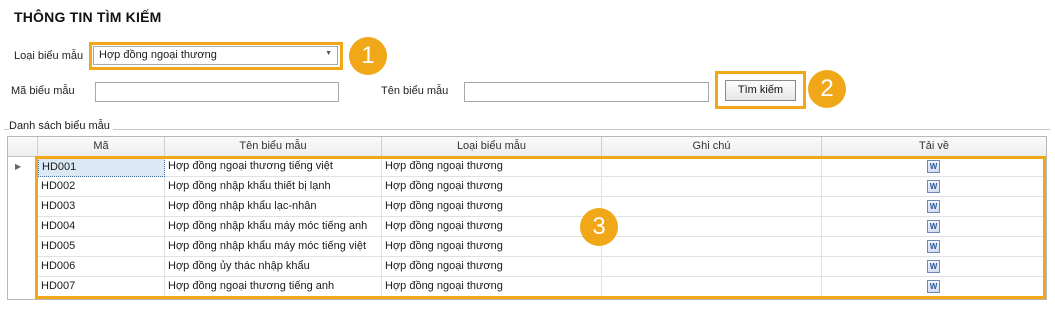 The height and width of the screenshot is (310, 1055). Describe the element at coordinates (43, 91) in the screenshot. I see `form-code-label: Mã biểu mẫu` at that location.